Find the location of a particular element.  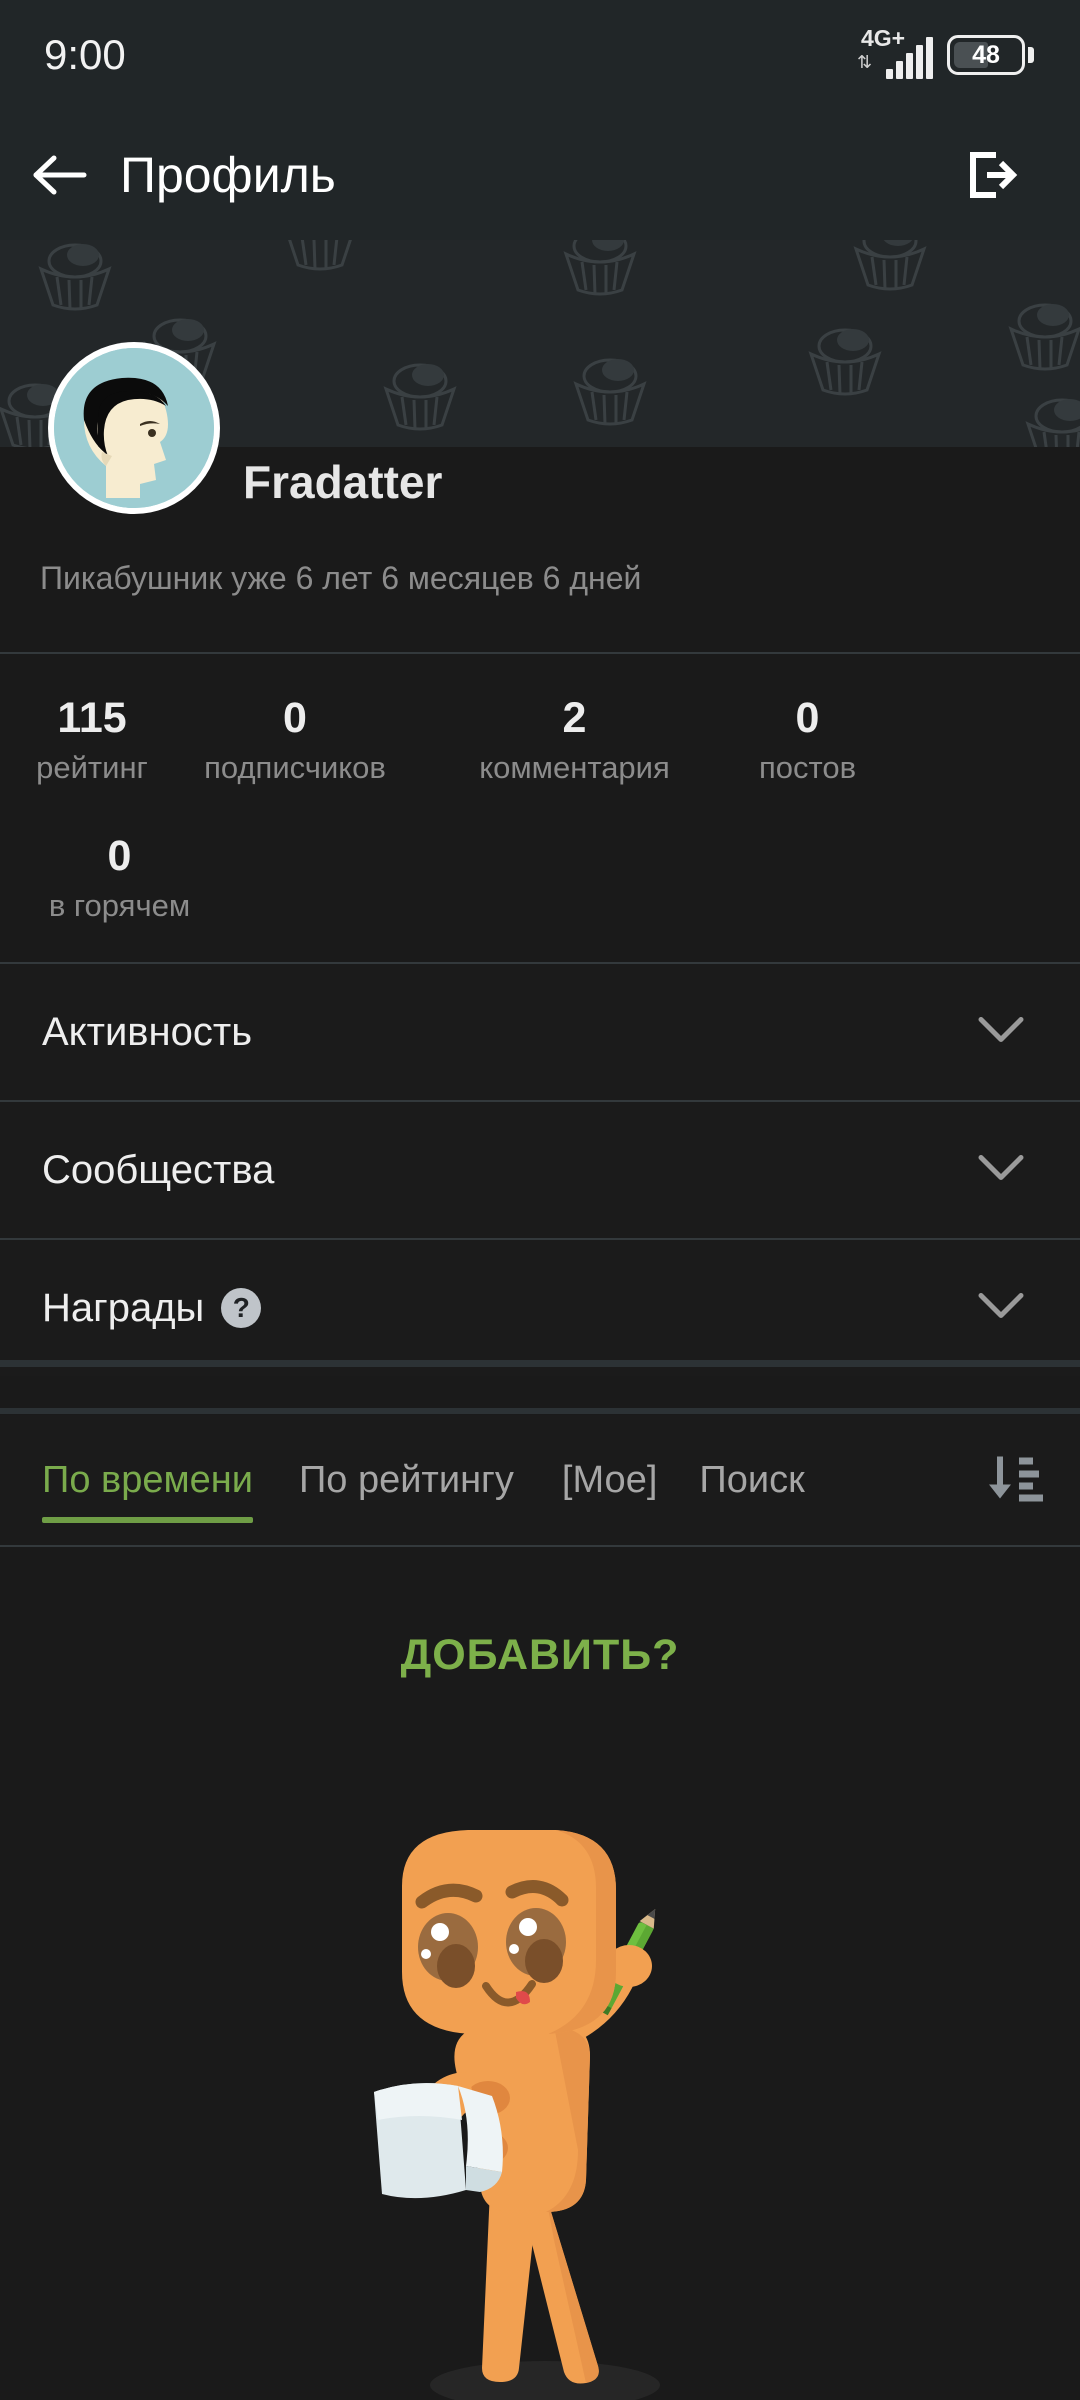

status-indicators: 4G+ ⇅ 48 is located at coordinates (943, 54).